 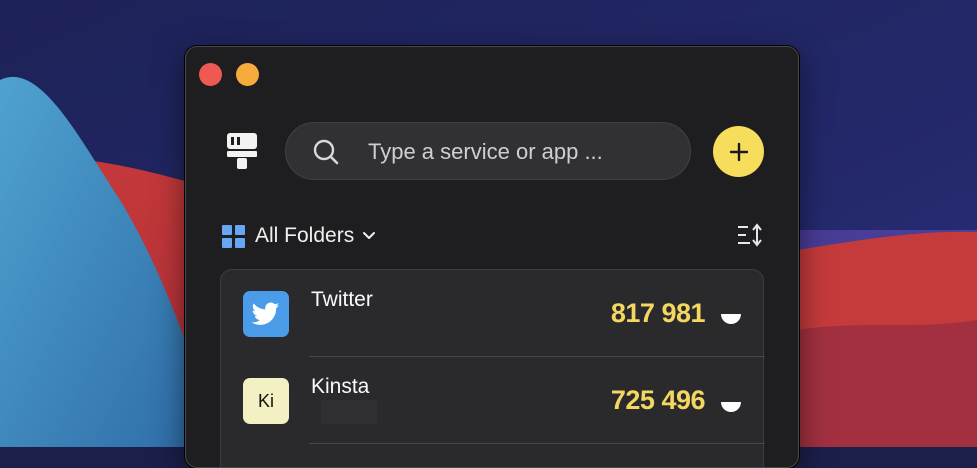 I want to click on chevron-down-icon, so click(x=369, y=235).